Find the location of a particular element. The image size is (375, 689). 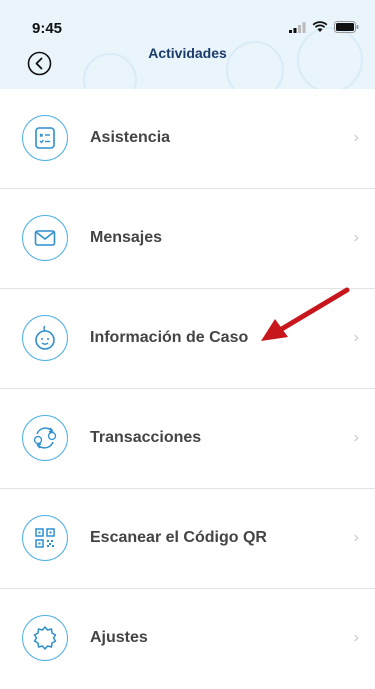

status-icons is located at coordinates (324, 27).